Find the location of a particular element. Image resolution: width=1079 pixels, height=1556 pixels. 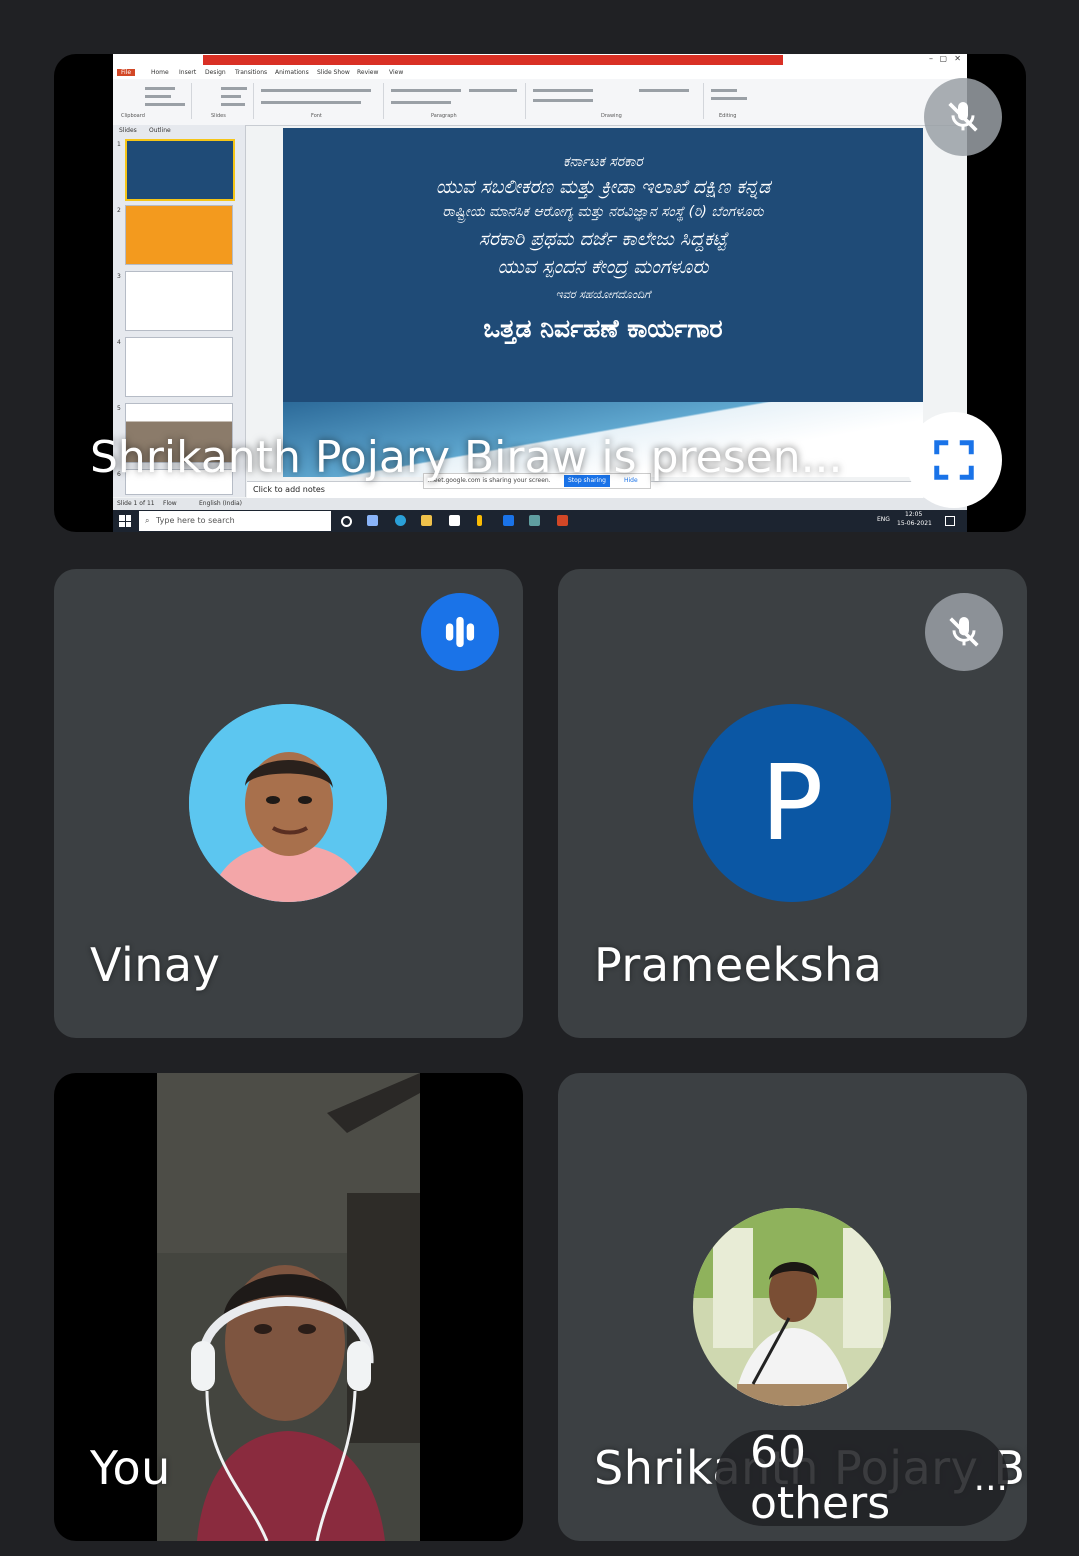

windows-start-icon is located at coordinates (125, 521).